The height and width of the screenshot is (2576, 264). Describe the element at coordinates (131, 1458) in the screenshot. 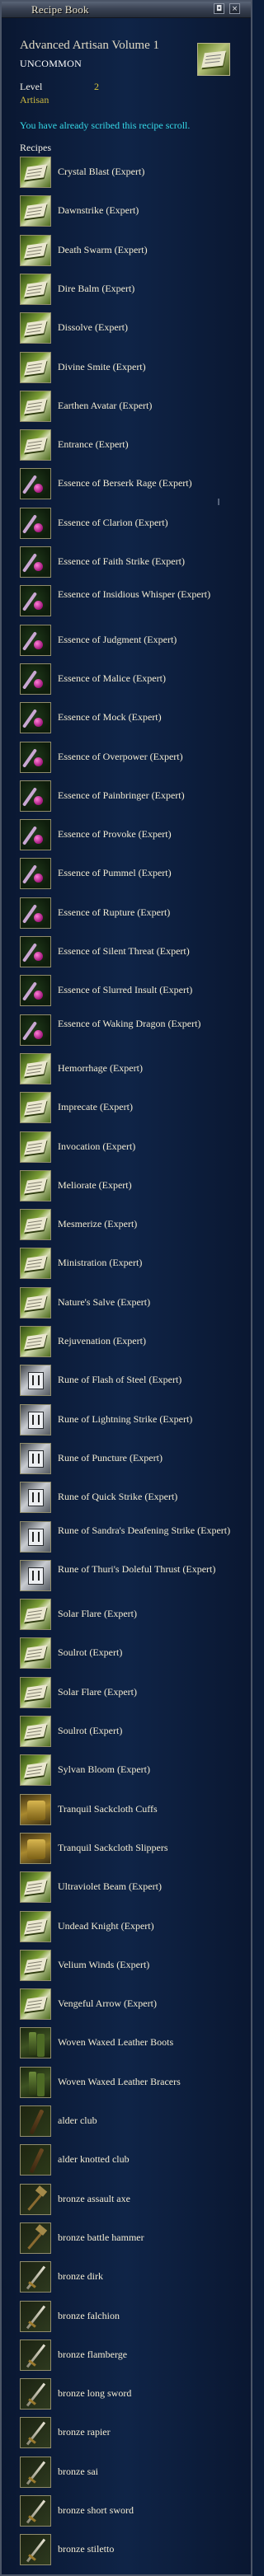

I see `recipe-row: Rune of Puncture (Expert)` at that location.